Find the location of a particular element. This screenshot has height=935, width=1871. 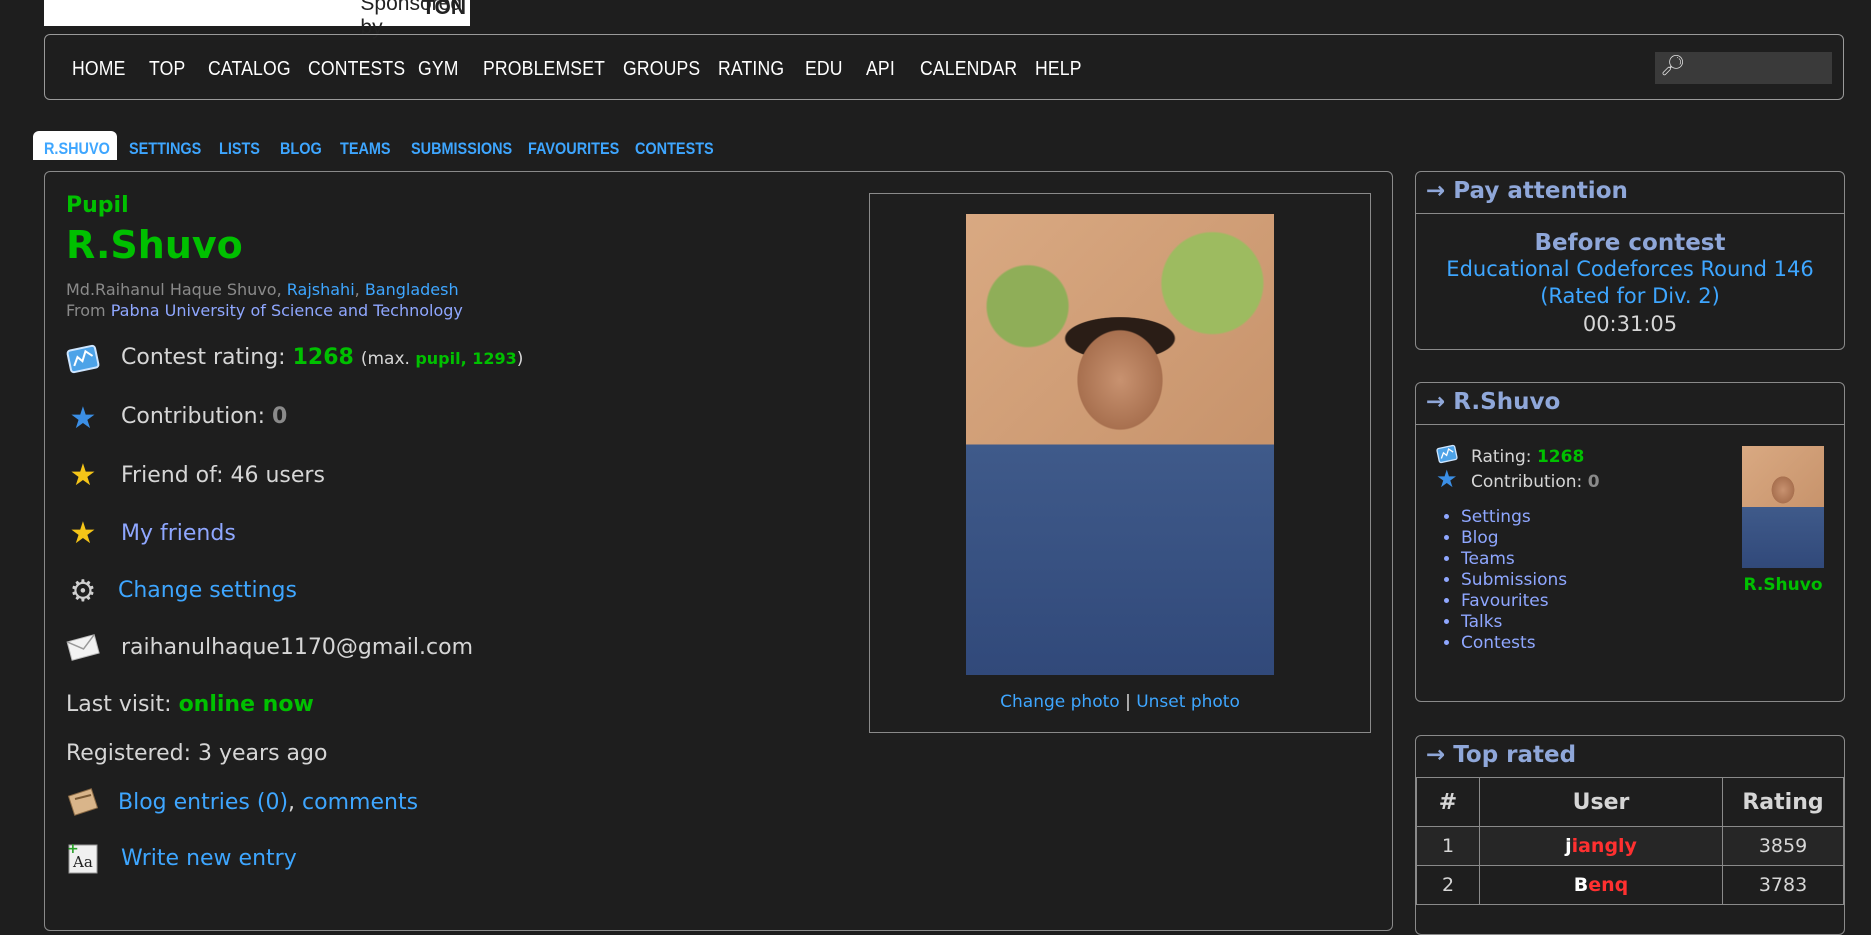

tab-profile: R.SHUVO is located at coordinates (77, 149).